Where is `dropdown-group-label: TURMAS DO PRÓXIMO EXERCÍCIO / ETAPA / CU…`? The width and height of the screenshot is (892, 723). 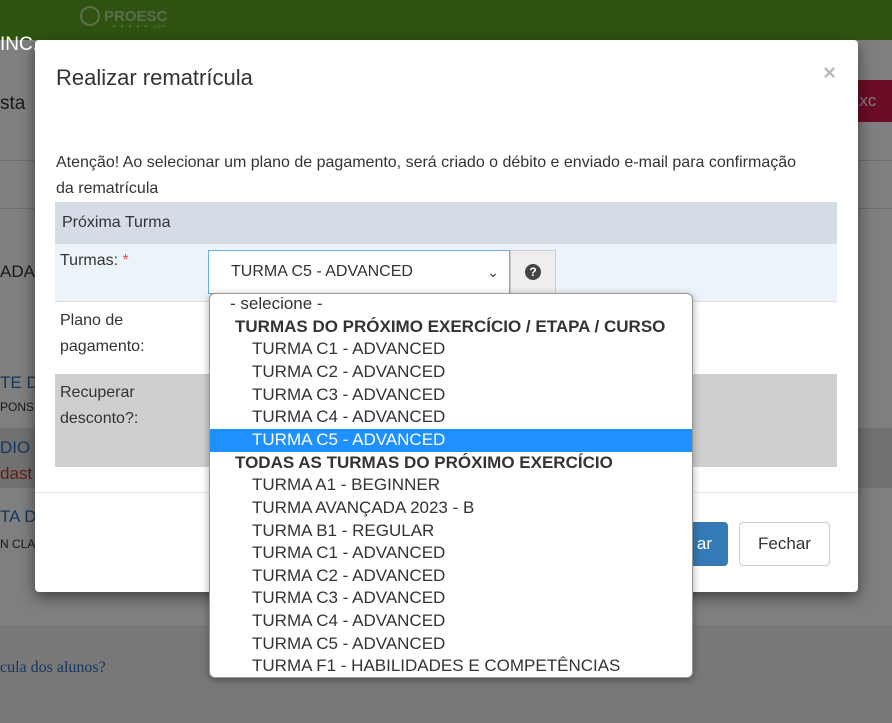
dropdown-group-label: TURMAS DO PRÓXIMO EXERCÍCIO / ETAPA / CU… is located at coordinates (450, 326).